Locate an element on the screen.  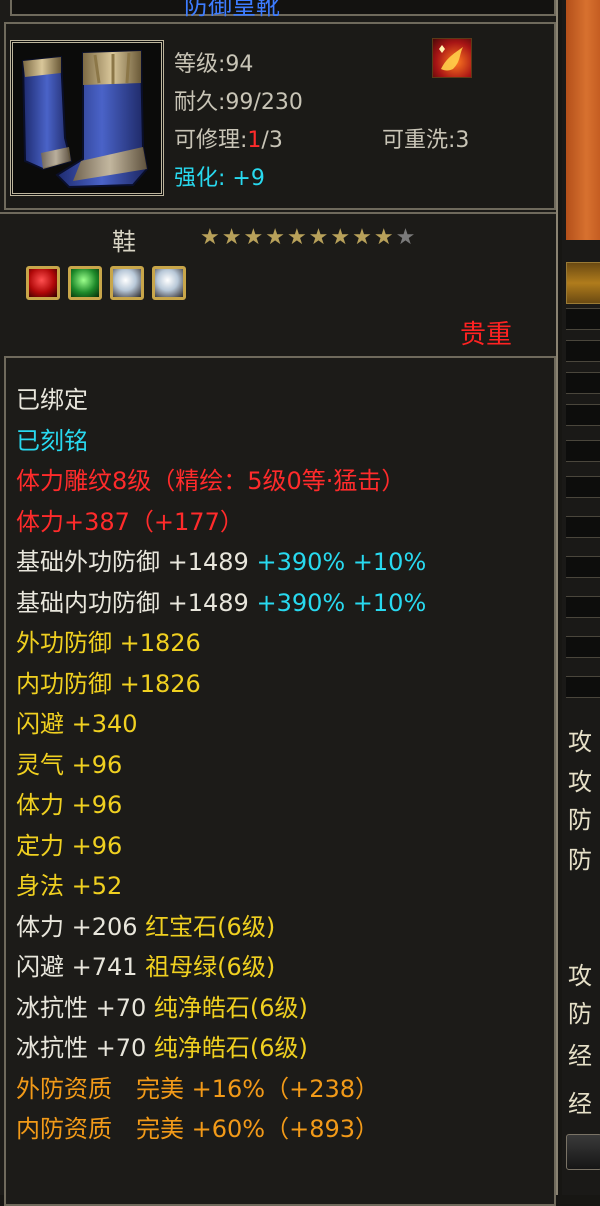
attribute-line: 基础内功防御 +1489 +390% +10% is located at coordinates (221, 600).